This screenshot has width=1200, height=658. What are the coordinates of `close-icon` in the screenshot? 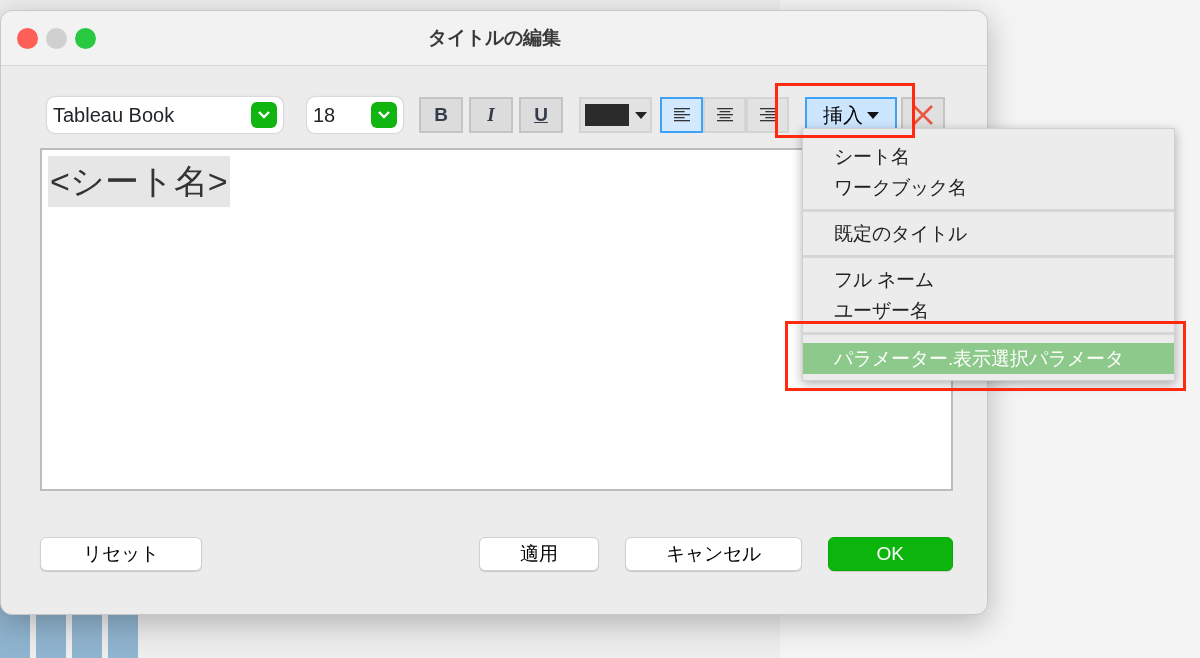 It's located at (923, 115).